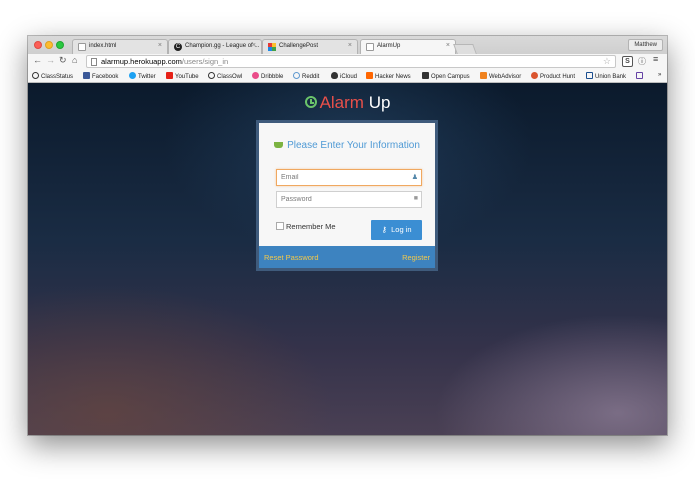  Describe the element at coordinates (393, 77) in the screenshot. I see `bookmark-label: Hacker News` at that location.